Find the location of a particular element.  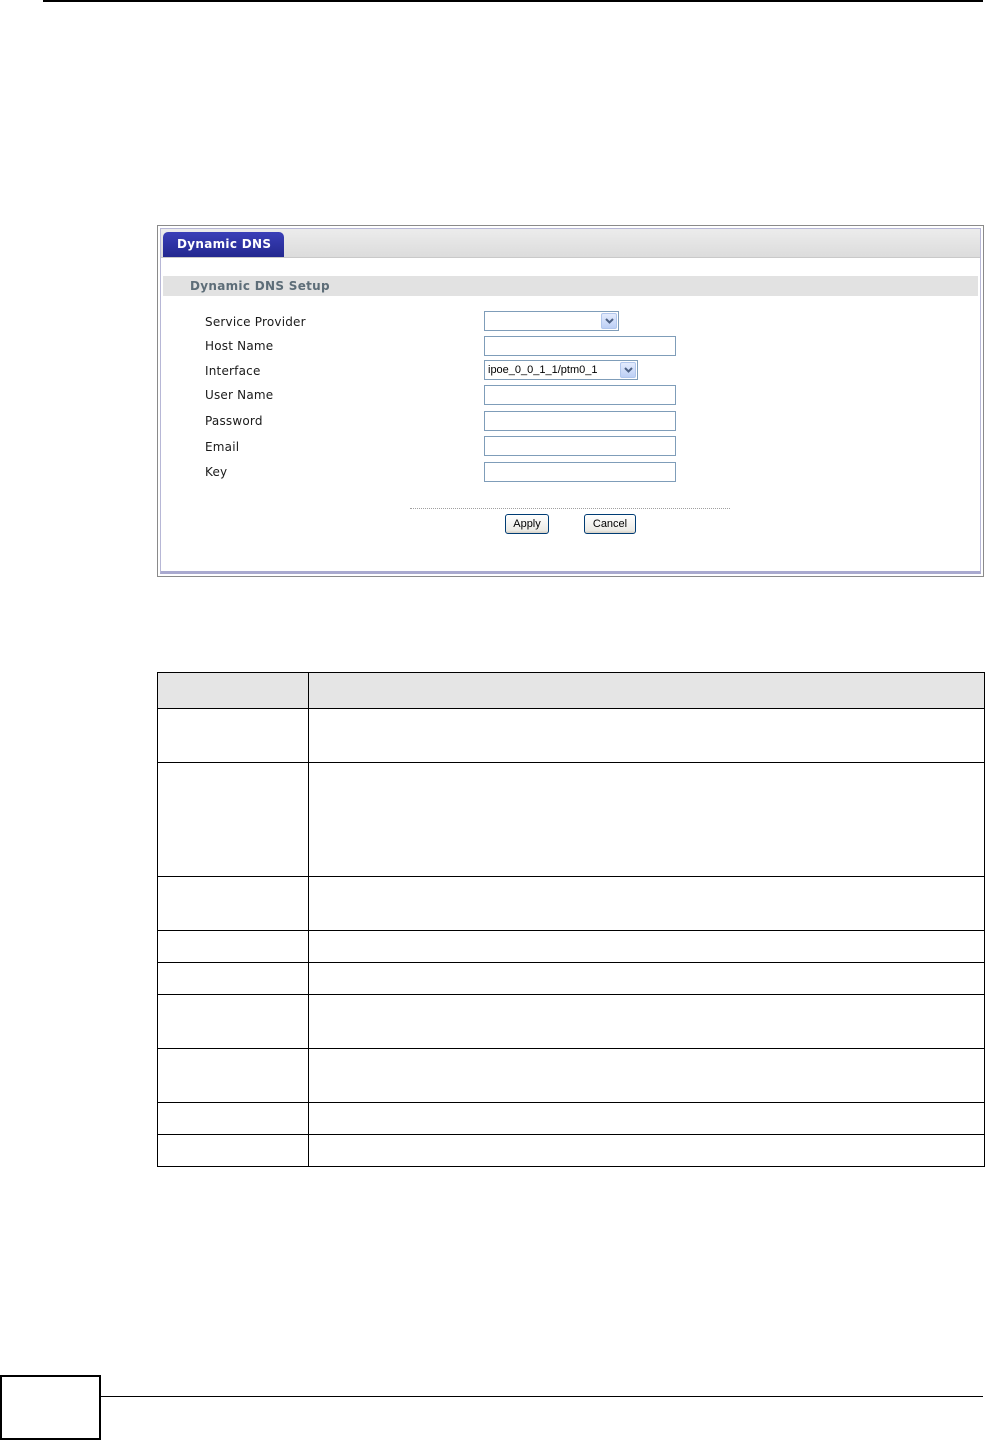

header-rule is located at coordinates (513, 1).